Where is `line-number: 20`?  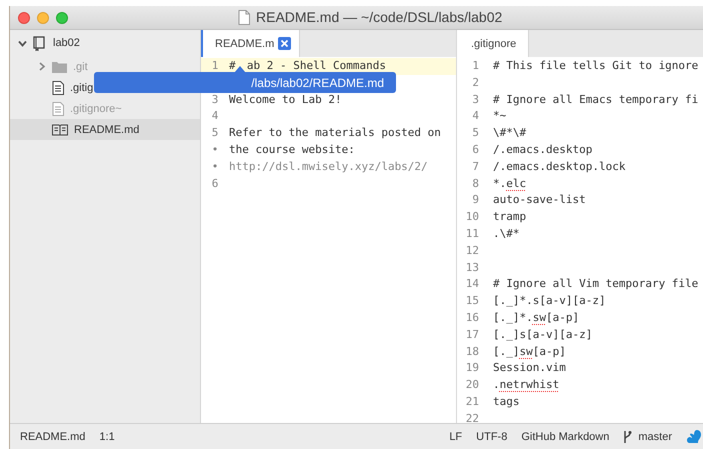
line-number: 20 is located at coordinates (472, 385).